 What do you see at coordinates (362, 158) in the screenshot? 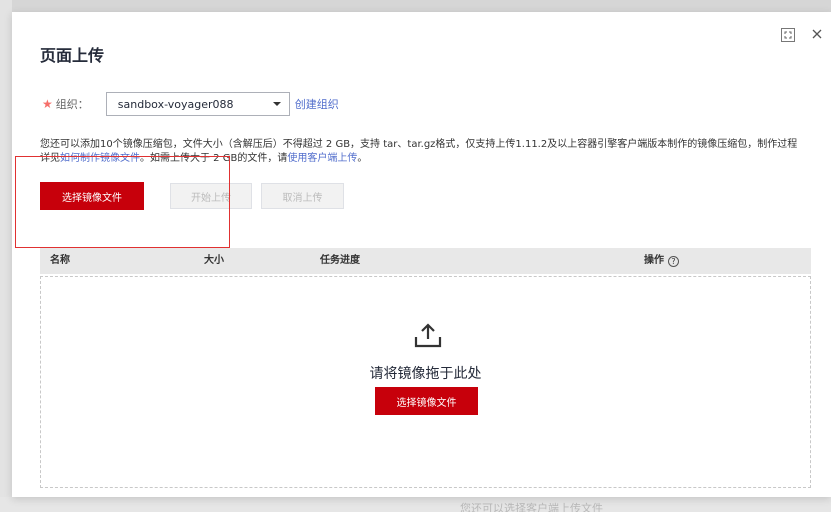
I see `description-text-end: 。` at bounding box center [362, 158].